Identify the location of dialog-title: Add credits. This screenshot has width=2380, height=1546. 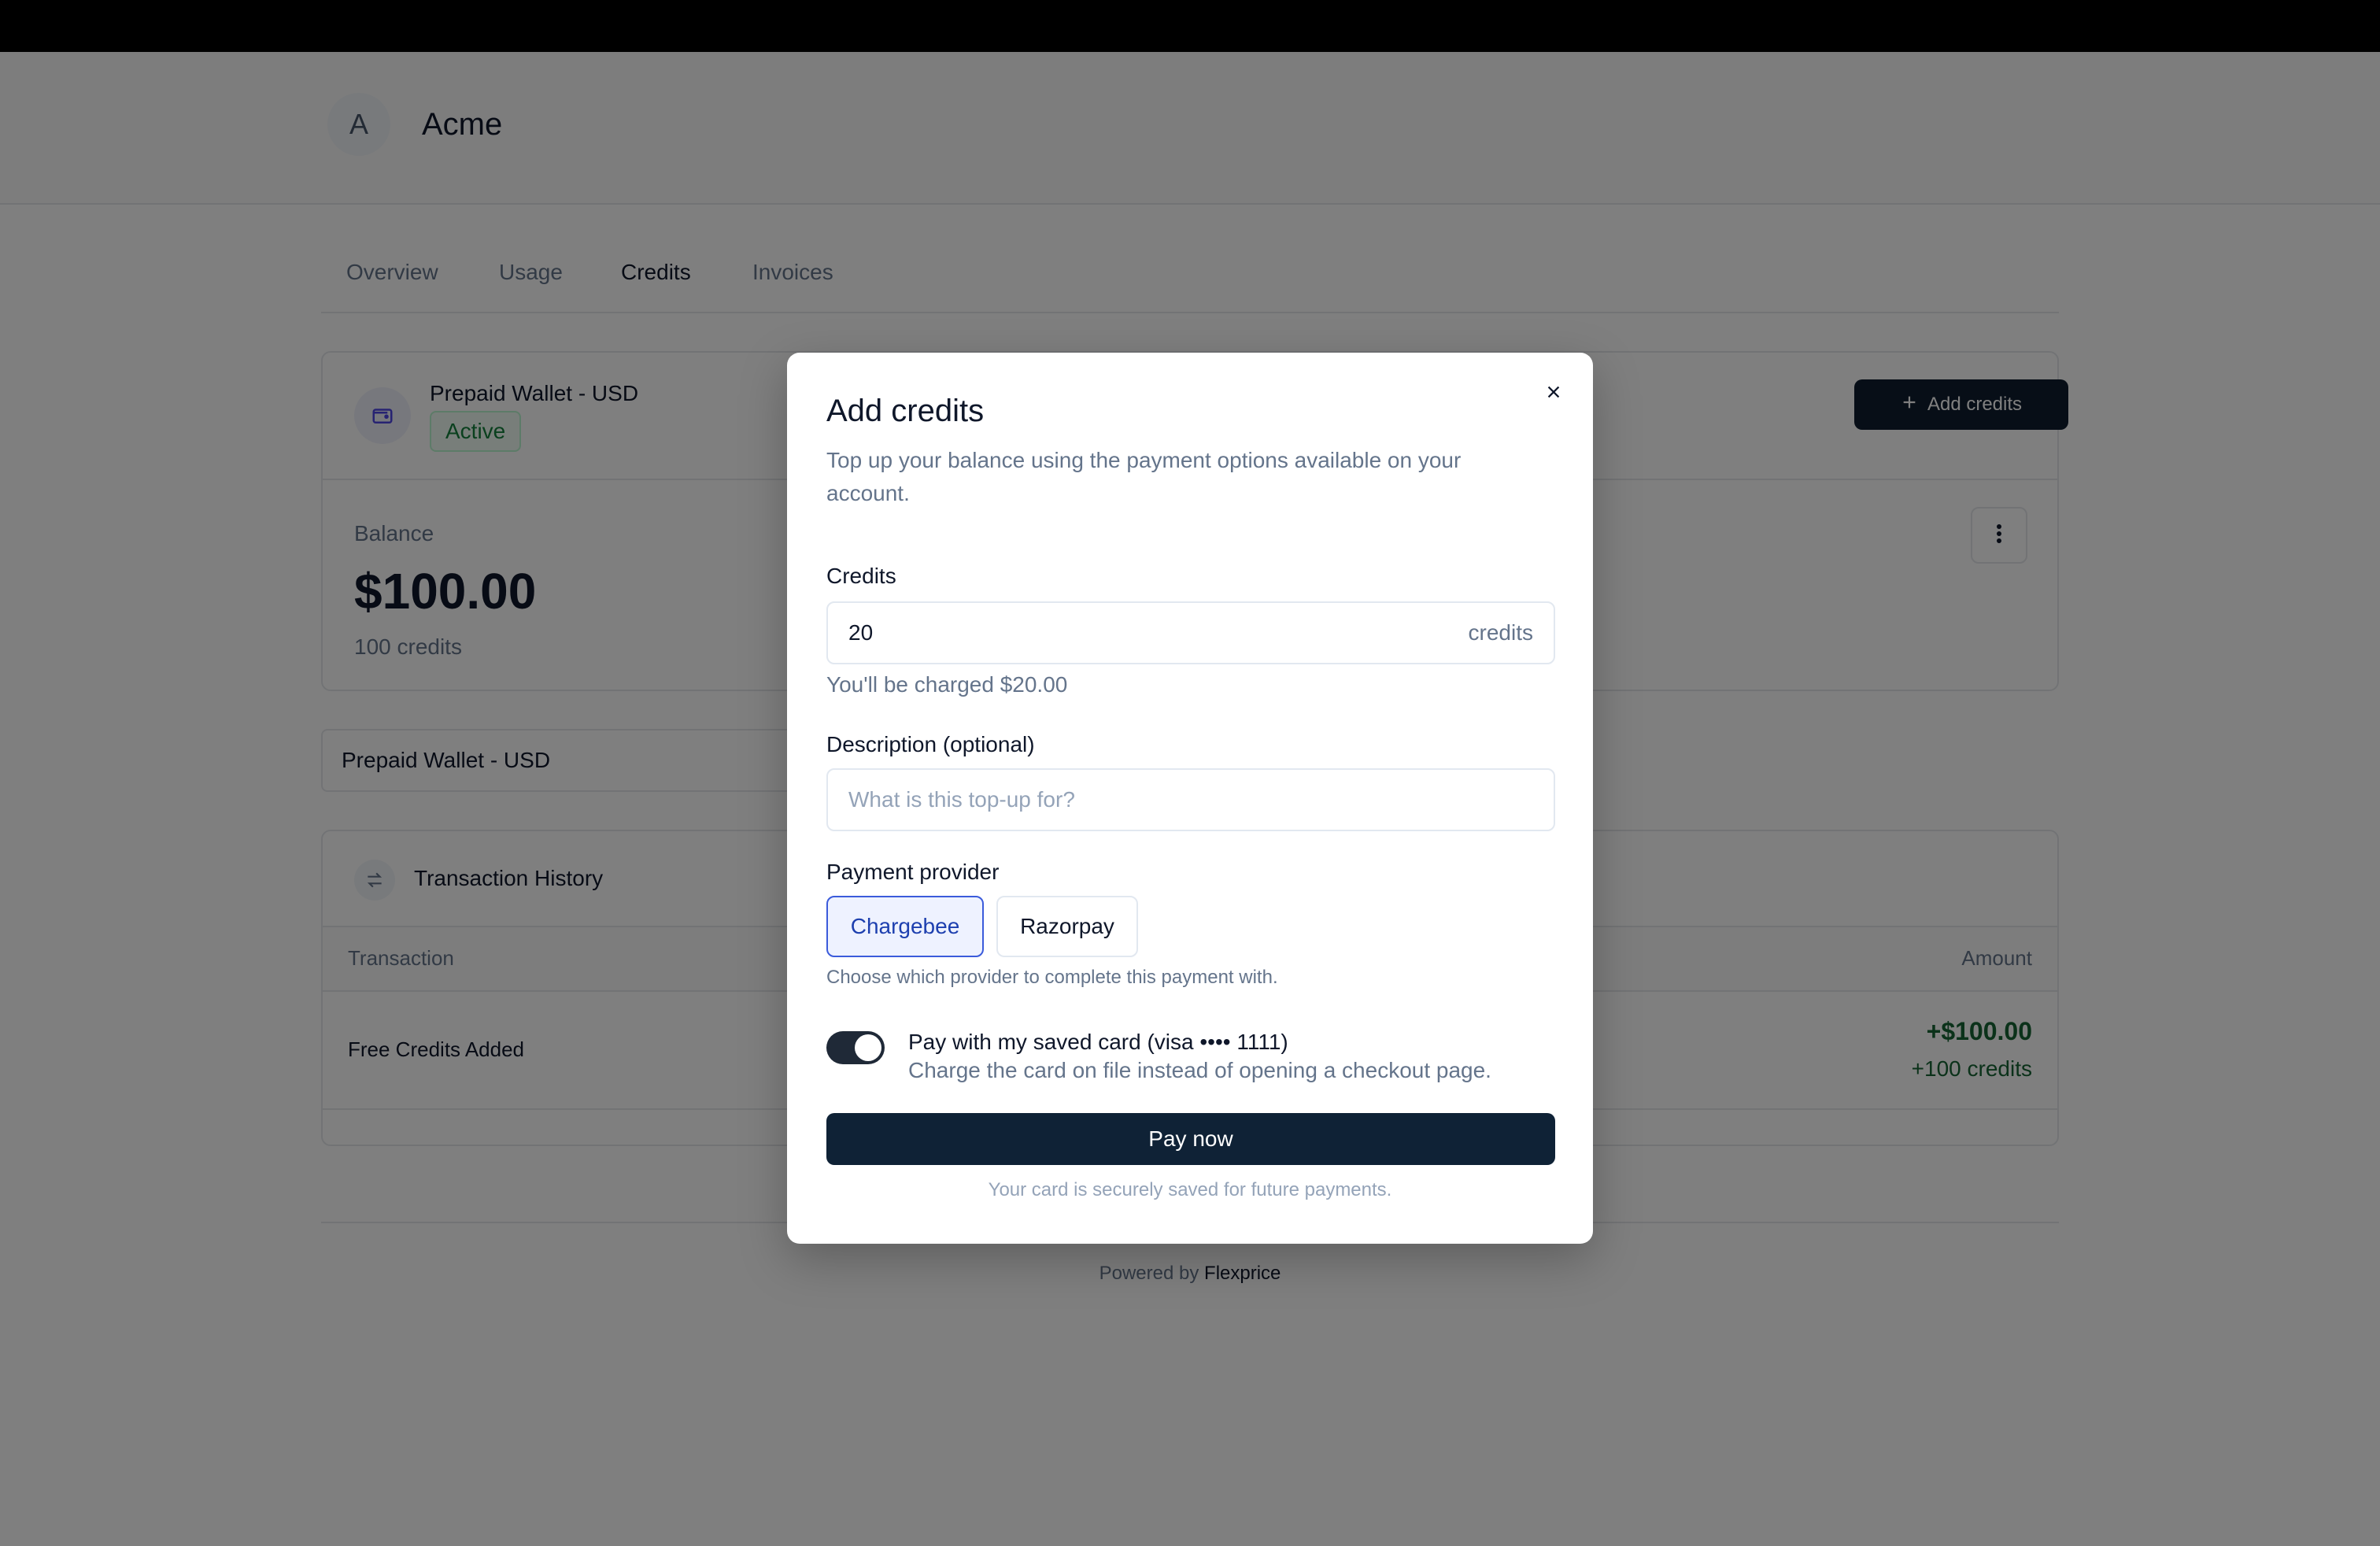
(905, 411).